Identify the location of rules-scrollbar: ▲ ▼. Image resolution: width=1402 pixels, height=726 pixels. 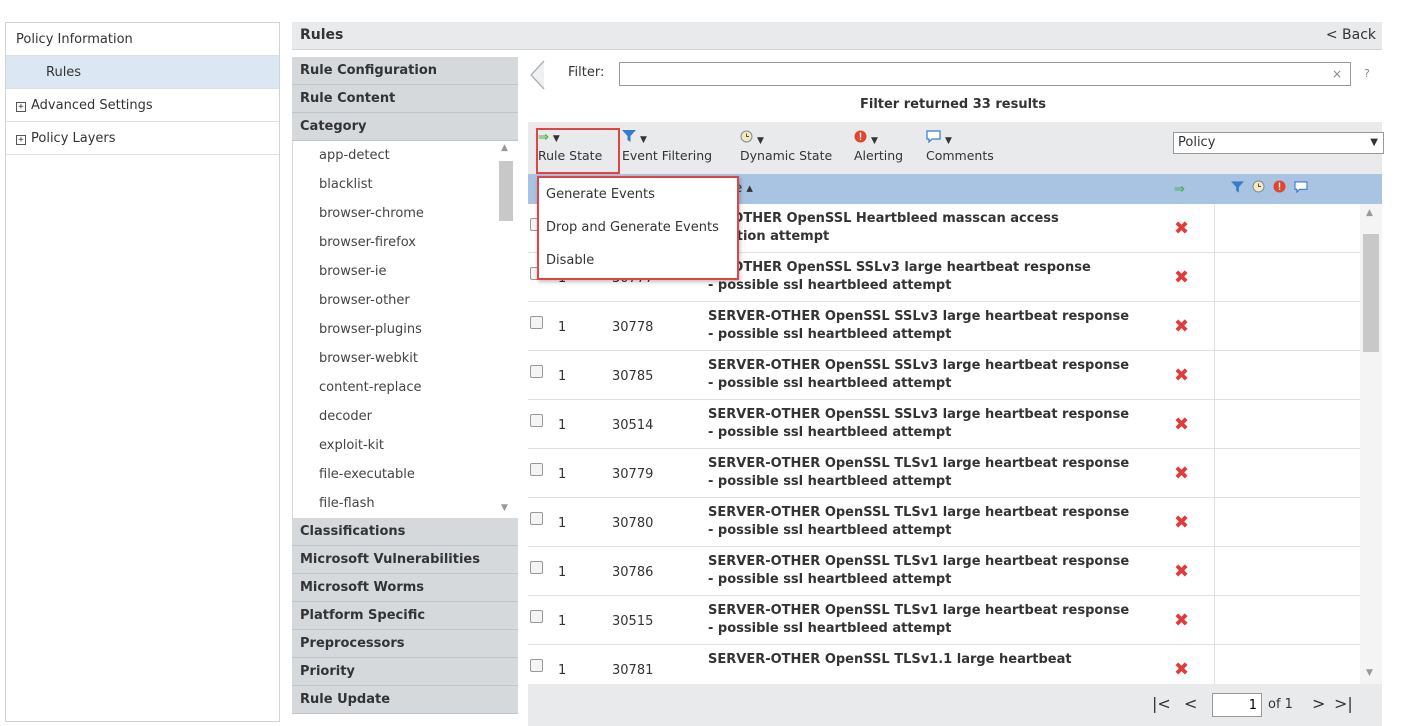
(1371, 444).